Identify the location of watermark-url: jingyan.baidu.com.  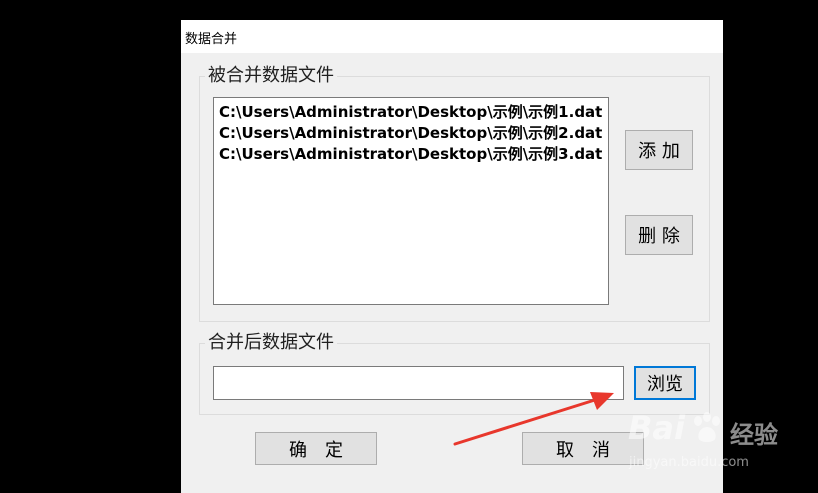
(689, 462).